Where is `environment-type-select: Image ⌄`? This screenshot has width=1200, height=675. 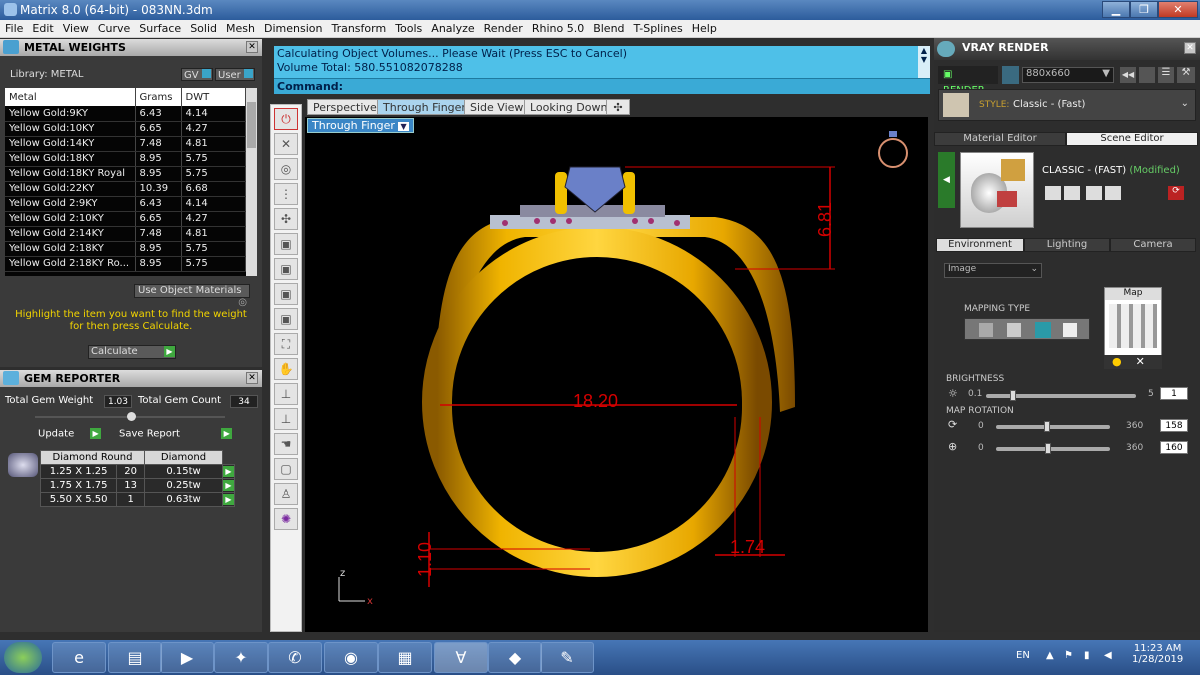 environment-type-select: Image ⌄ is located at coordinates (993, 270).